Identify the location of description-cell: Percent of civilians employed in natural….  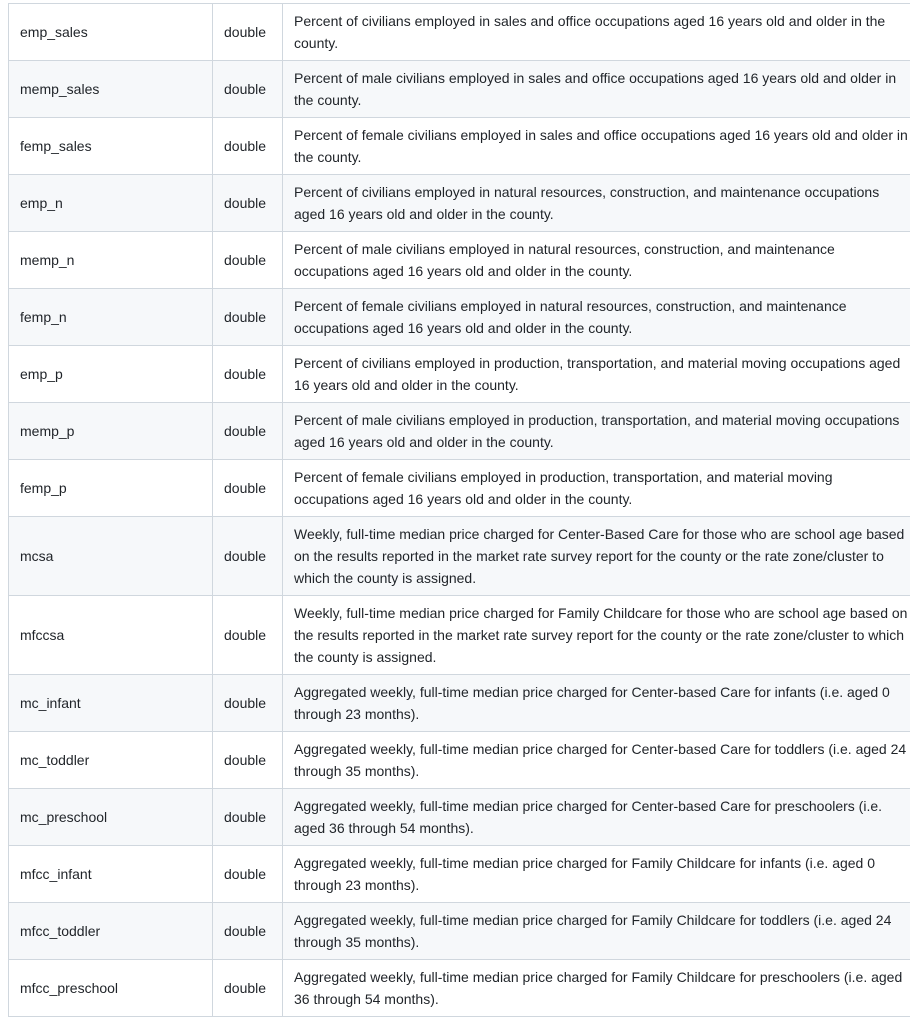
(596, 203).